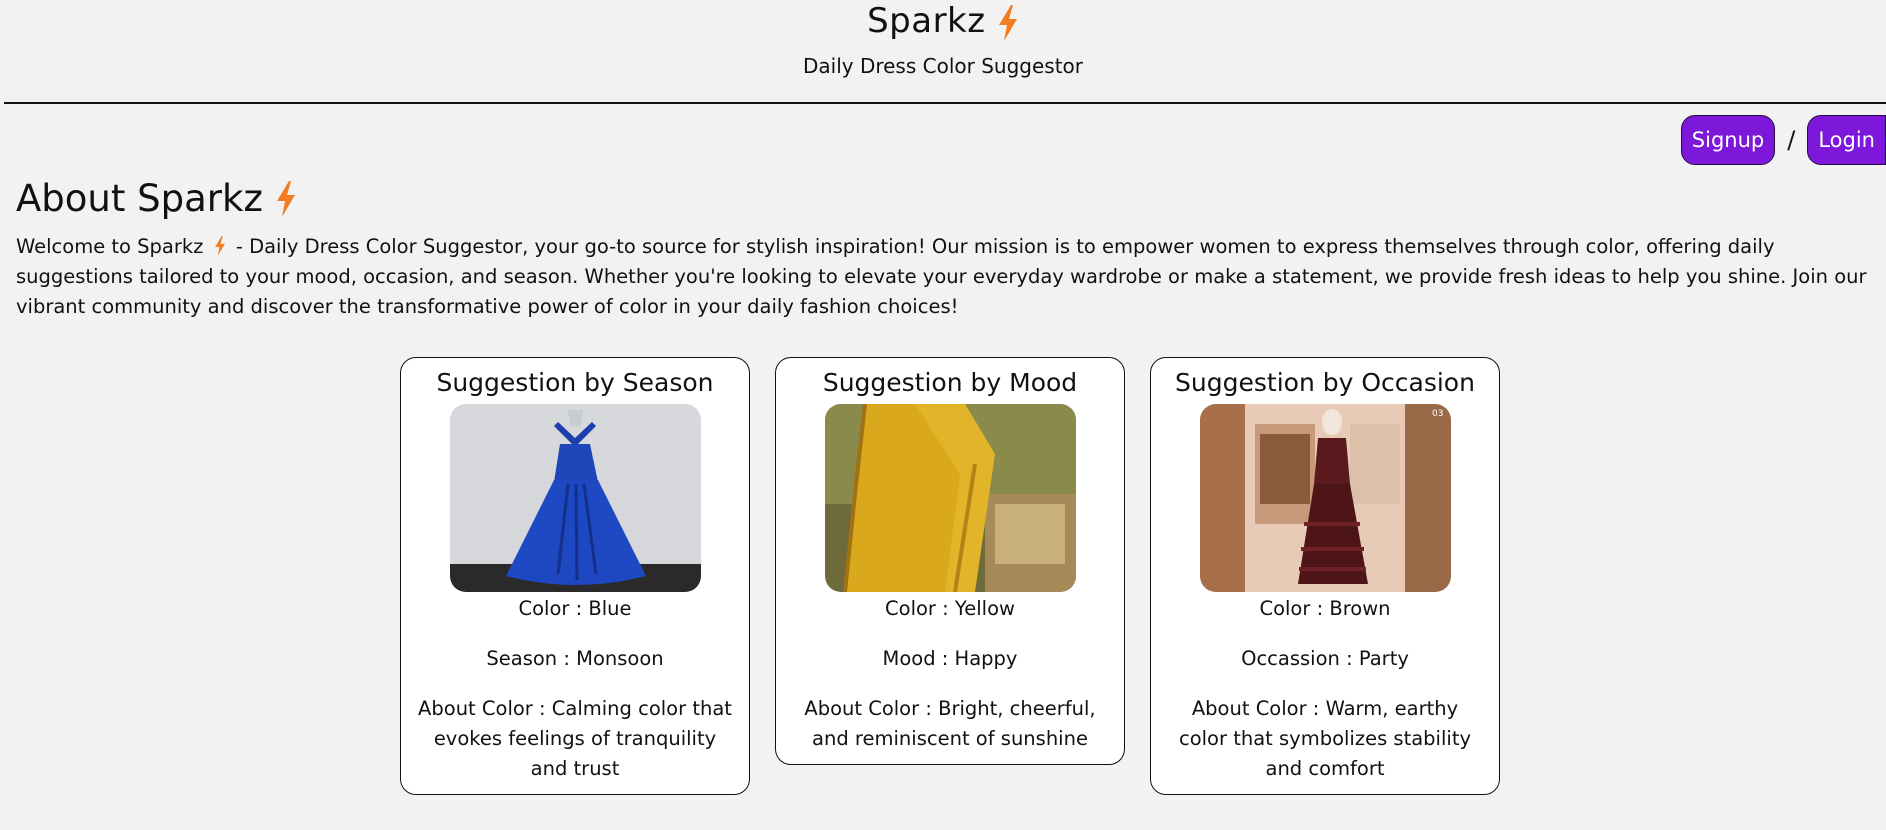  I want to click on blue-dress-image, so click(575, 498).